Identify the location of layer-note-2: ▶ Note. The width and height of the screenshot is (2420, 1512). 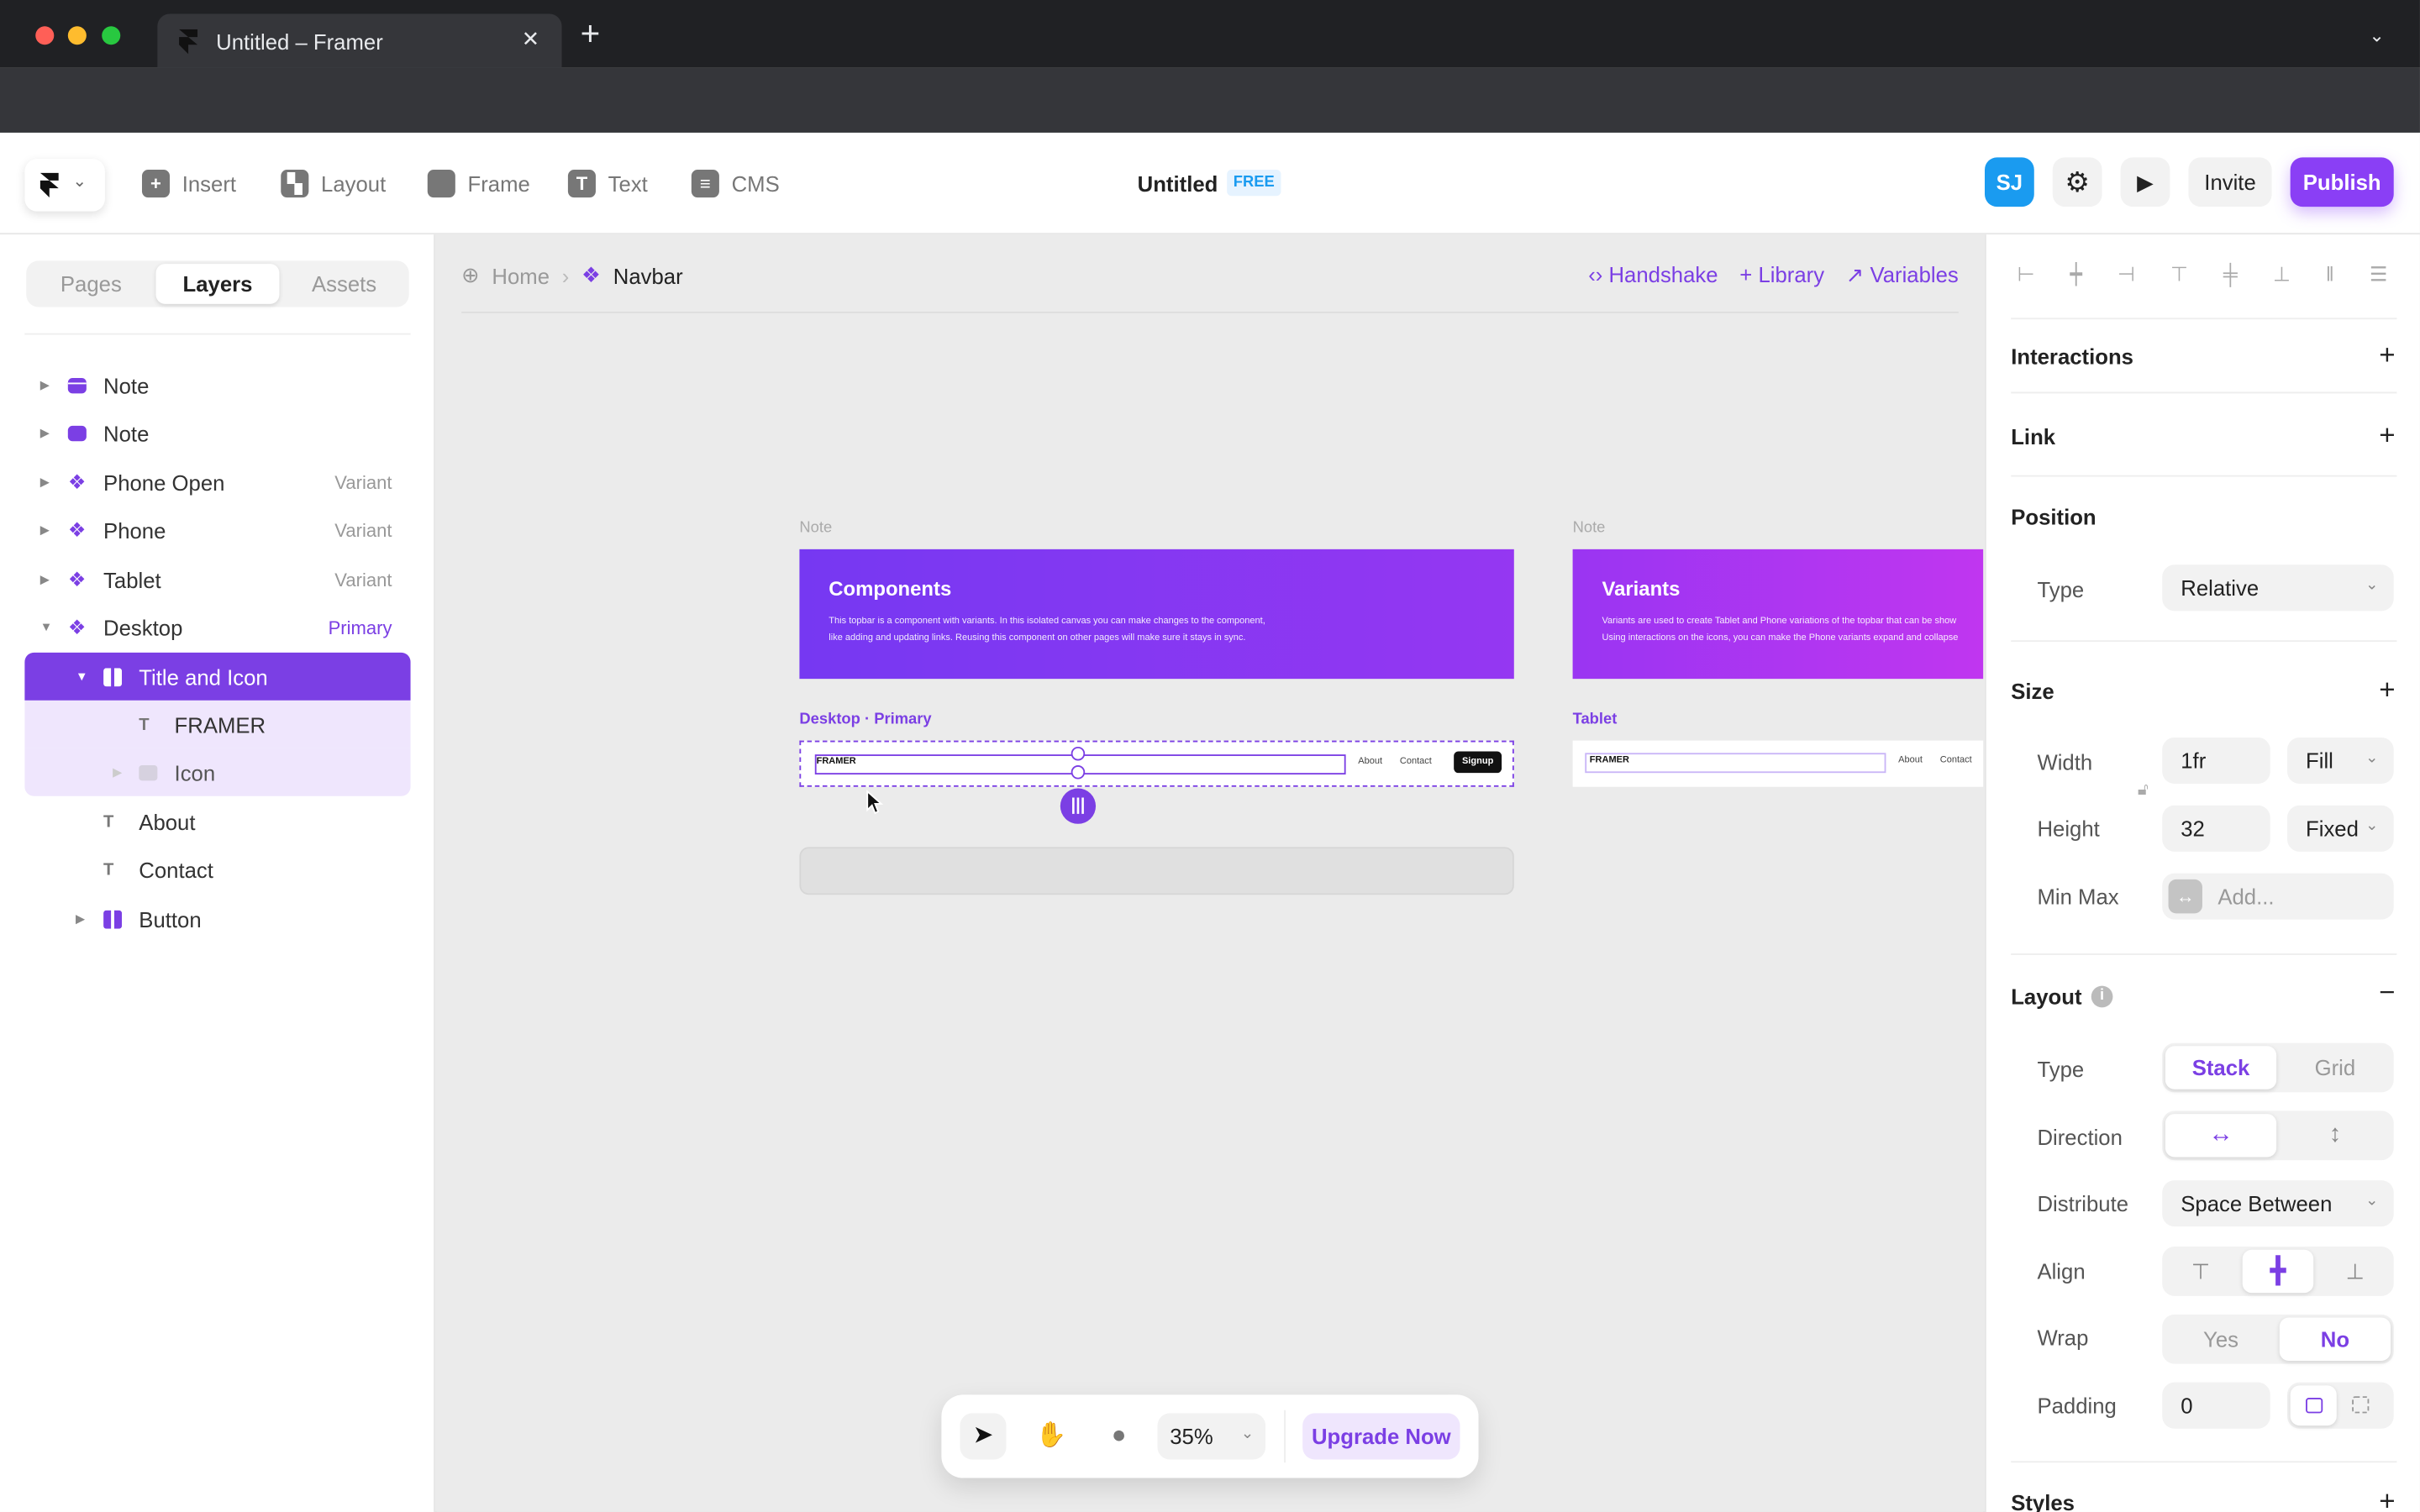
(217, 433).